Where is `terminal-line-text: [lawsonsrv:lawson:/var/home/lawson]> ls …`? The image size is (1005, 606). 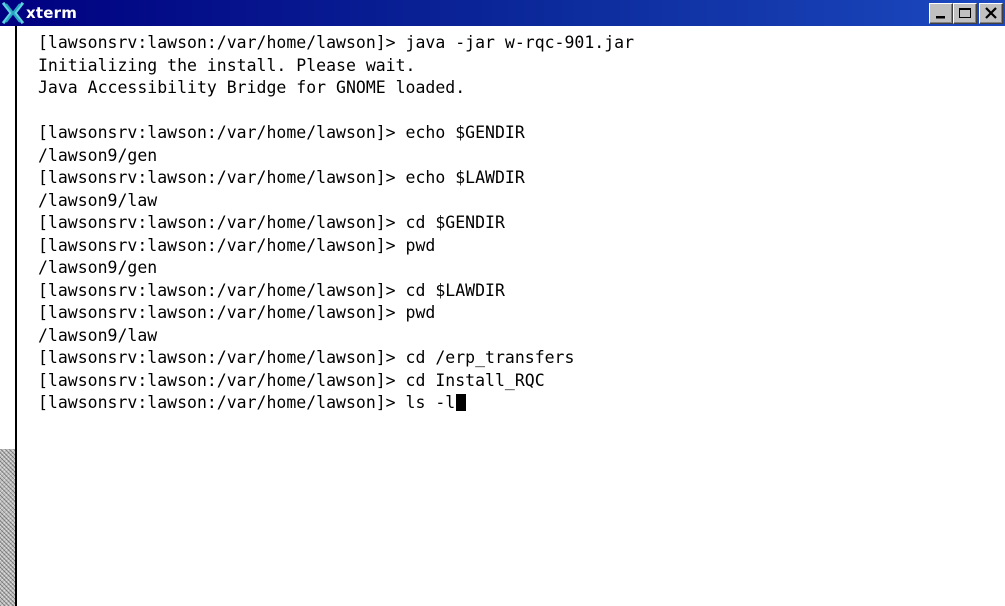 terminal-line-text: [lawsonsrv:lawson:/var/home/lawson]> ls … is located at coordinates (247, 402).